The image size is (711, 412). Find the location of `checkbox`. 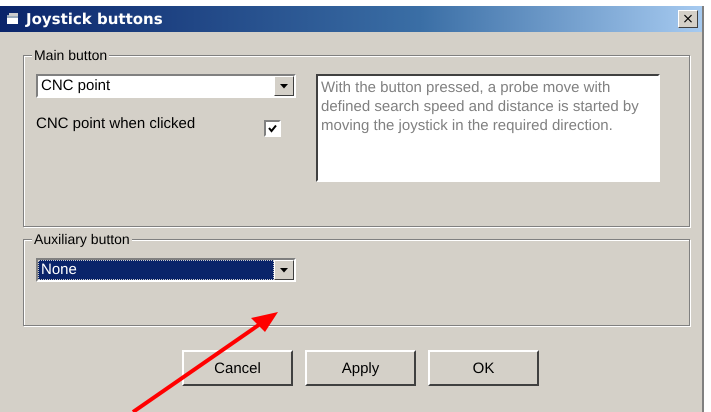

checkbox is located at coordinates (272, 128).